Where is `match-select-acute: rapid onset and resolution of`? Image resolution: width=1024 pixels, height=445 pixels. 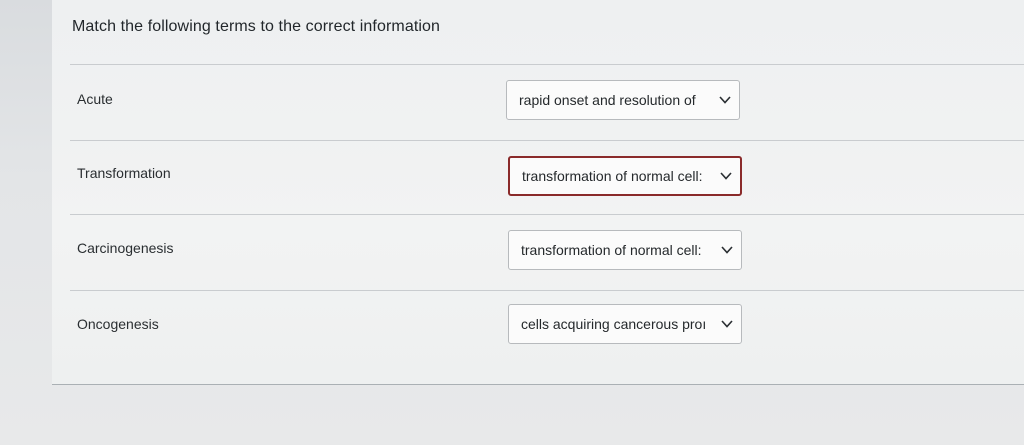
match-select-acute: rapid onset and resolution of is located at coordinates (623, 100).